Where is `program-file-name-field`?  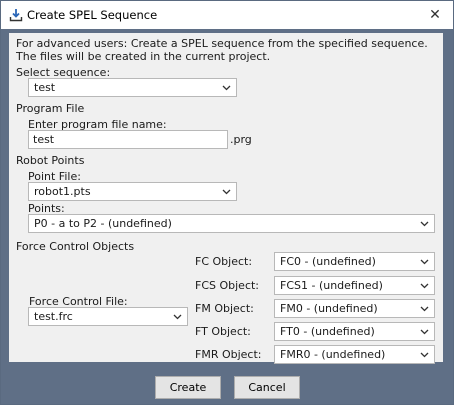 program-file-name-field is located at coordinates (128, 139).